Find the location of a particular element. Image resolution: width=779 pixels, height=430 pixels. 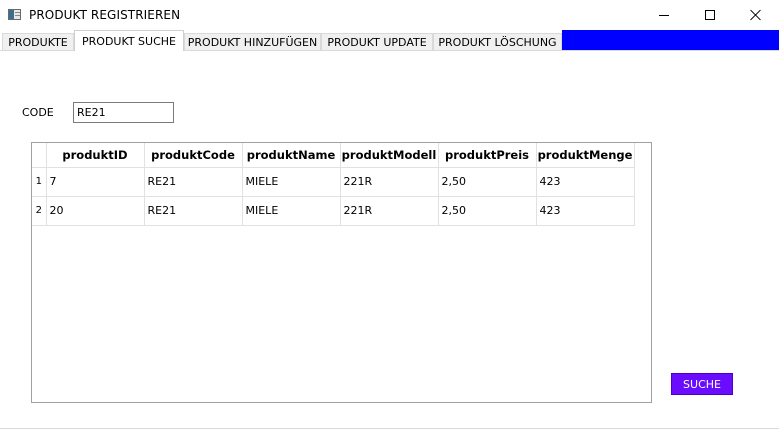

title-bar: PRODUKT REGISTRIEREN is located at coordinates (389, 15).